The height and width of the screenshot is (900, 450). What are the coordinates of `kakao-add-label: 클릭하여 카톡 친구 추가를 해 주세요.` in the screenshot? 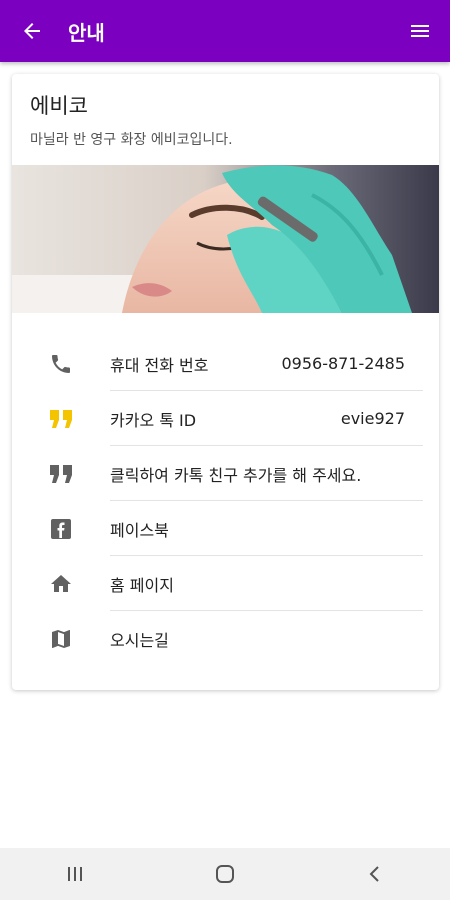 It's located at (236, 475).